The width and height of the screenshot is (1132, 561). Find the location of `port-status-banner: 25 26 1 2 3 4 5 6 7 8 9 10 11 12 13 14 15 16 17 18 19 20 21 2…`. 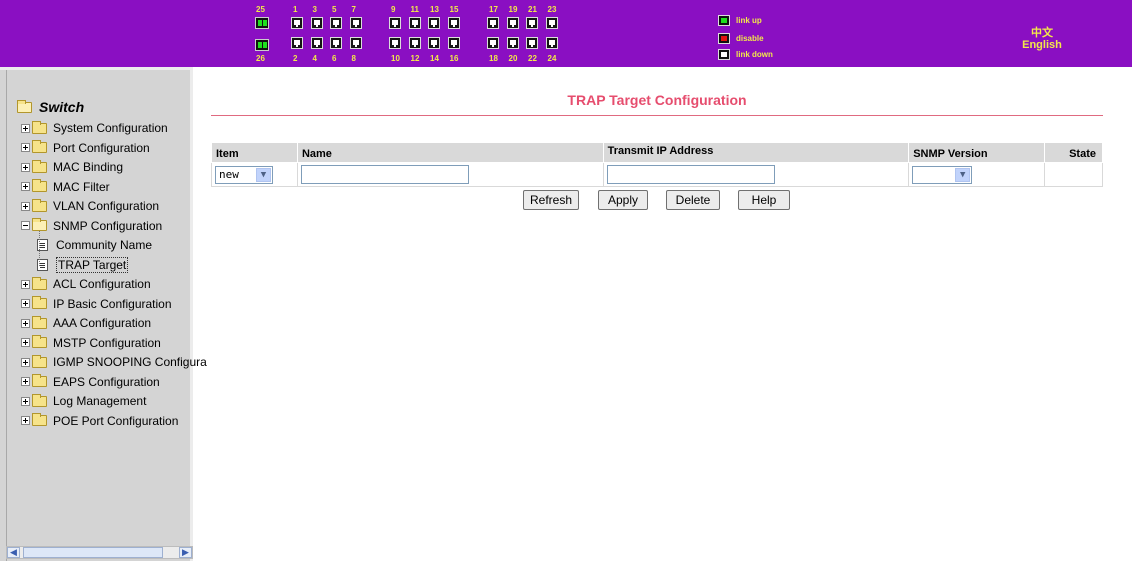

port-status-banner: 25 26 1 2 3 4 5 6 7 8 9 10 11 12 13 14 15 16 17 18 19 20 21 2… is located at coordinates (566, 33).